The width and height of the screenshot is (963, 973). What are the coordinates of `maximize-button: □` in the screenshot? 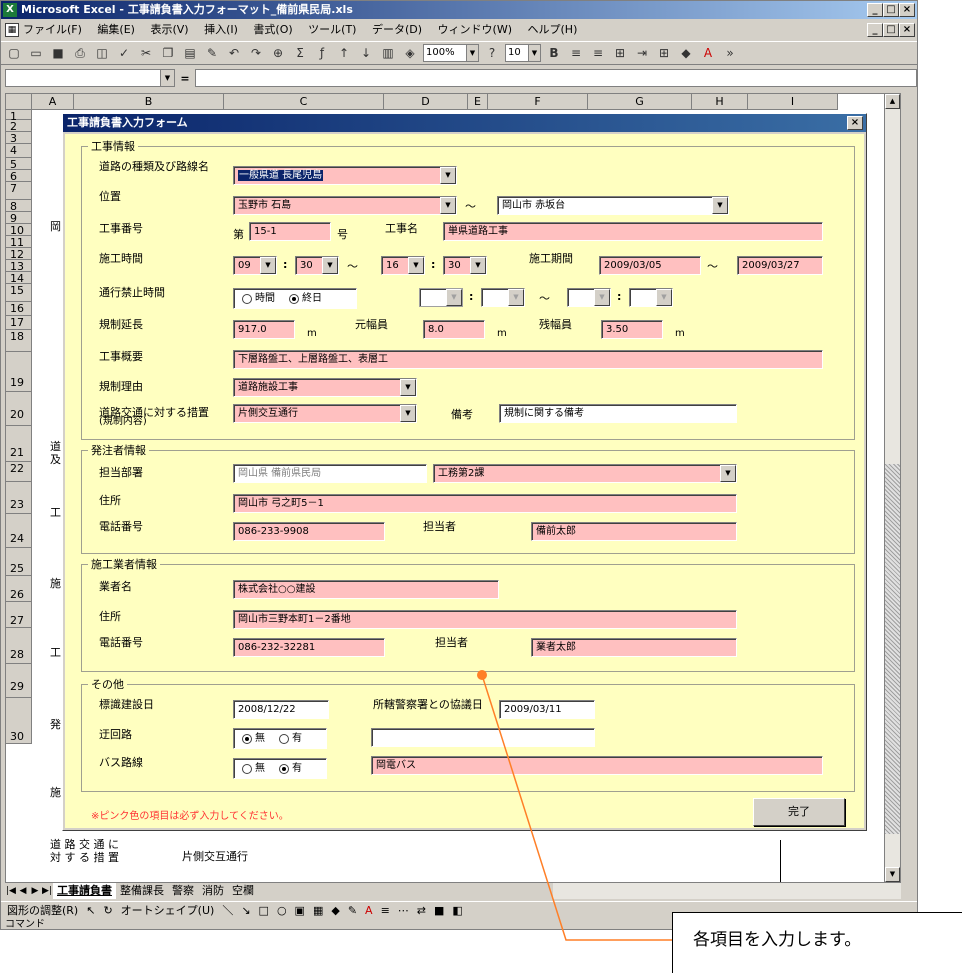 It's located at (891, 10).